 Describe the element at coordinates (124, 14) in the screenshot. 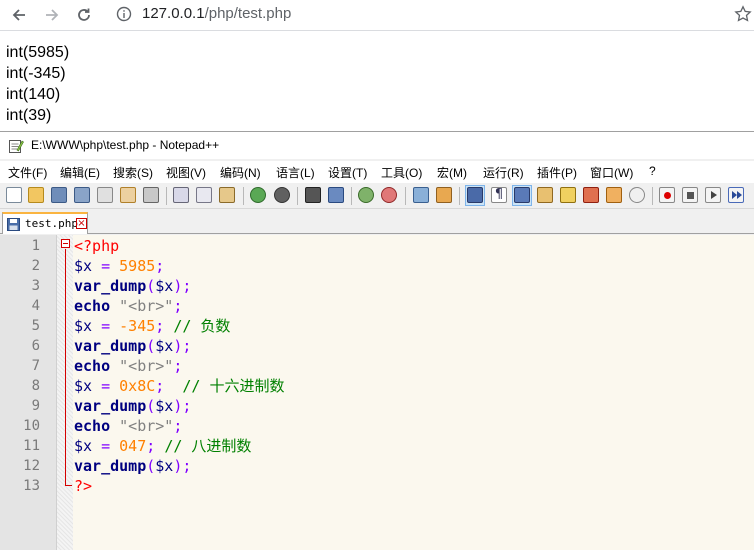

I see `info-icon` at that location.